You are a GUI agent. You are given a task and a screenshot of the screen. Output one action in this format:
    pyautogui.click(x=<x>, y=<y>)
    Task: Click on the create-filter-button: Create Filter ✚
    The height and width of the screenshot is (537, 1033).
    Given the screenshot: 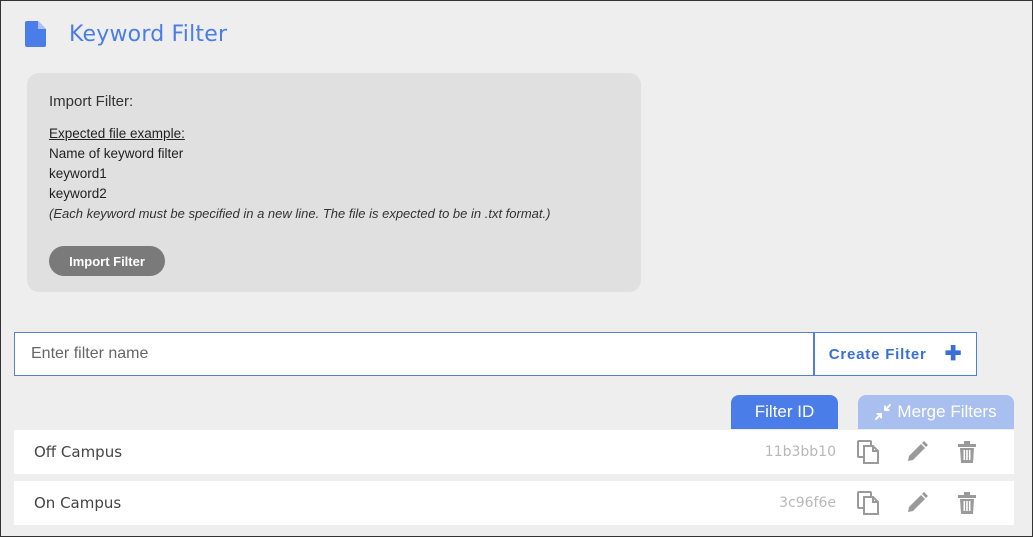 What is the action you would take?
    pyautogui.click(x=895, y=354)
    